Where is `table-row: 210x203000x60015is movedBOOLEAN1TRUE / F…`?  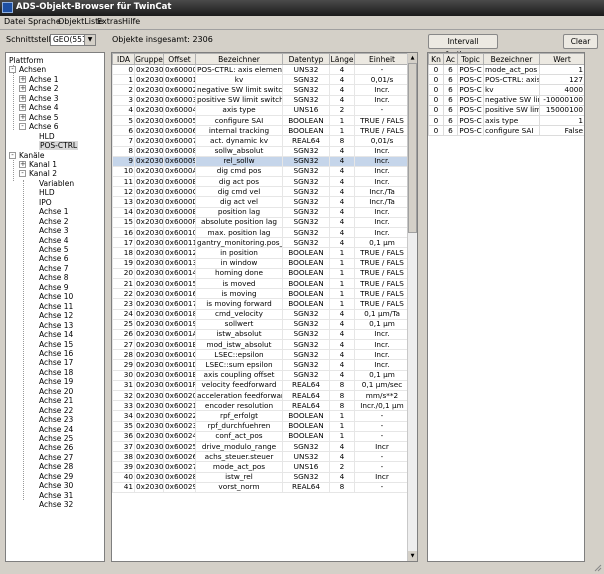 table-row: 210x203000x60015is movedBOOLEAN1TRUE / F… is located at coordinates (261, 283).